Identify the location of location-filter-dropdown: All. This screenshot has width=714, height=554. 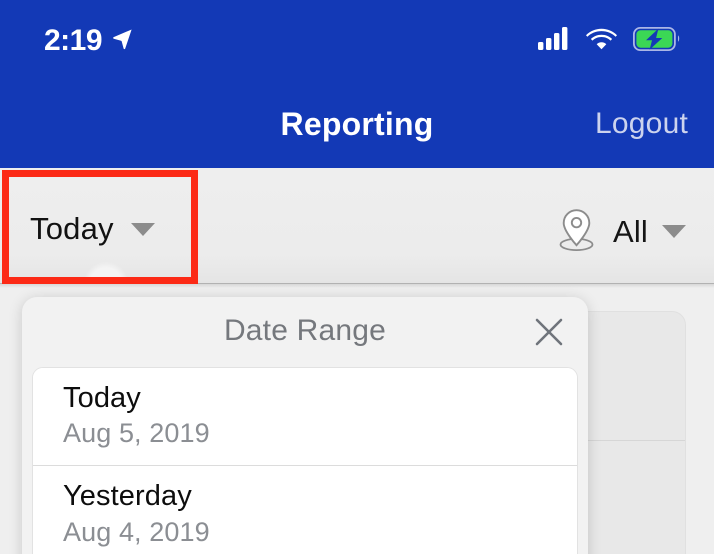
(620, 231).